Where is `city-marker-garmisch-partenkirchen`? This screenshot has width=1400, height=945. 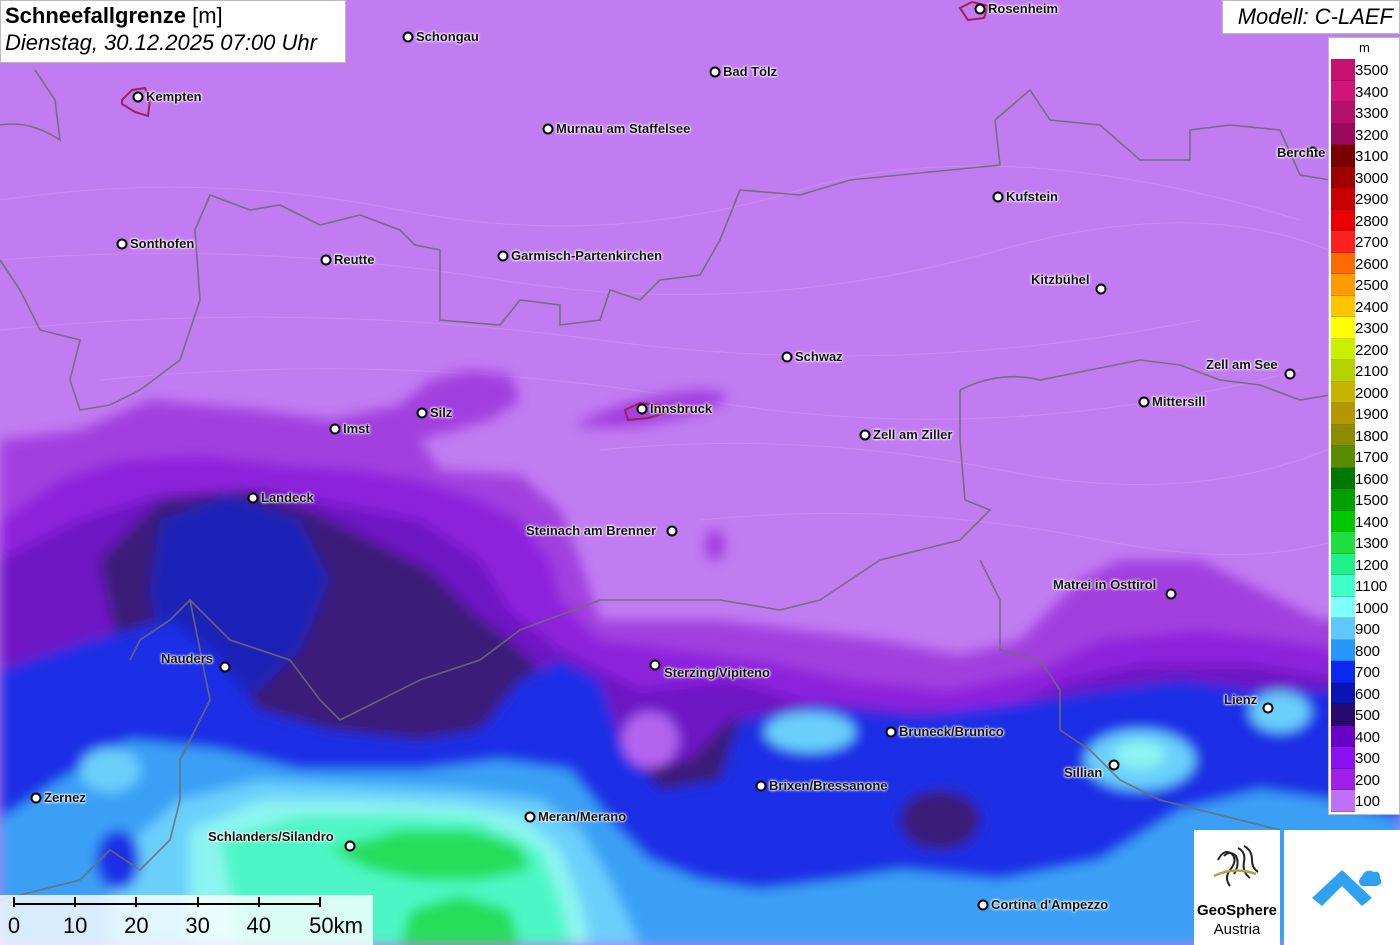
city-marker-garmisch-partenkirchen is located at coordinates (503, 256).